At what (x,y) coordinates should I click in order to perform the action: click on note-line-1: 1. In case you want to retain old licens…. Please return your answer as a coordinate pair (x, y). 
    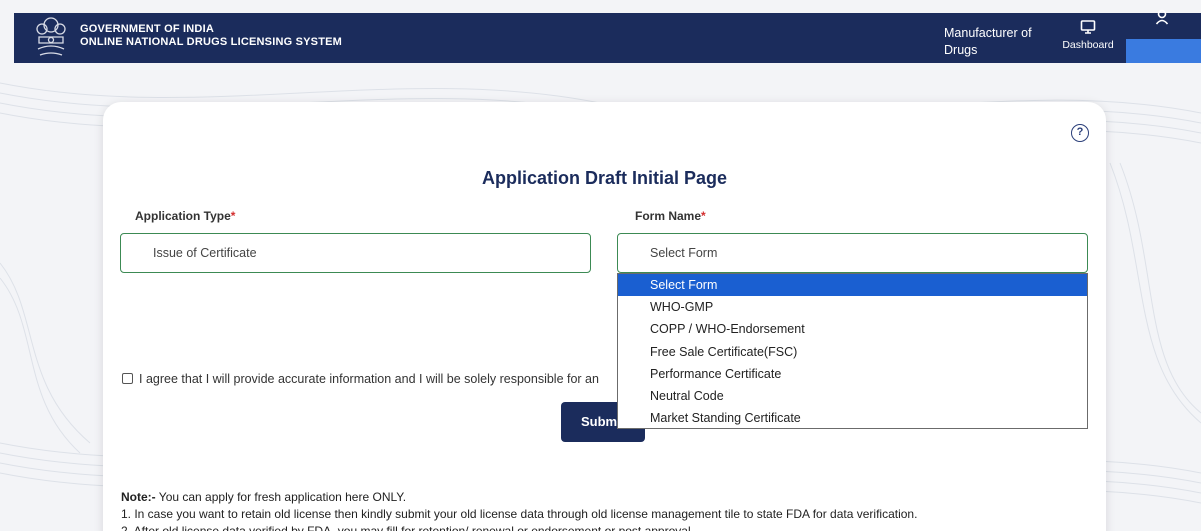
    Looking at the image, I should click on (519, 514).